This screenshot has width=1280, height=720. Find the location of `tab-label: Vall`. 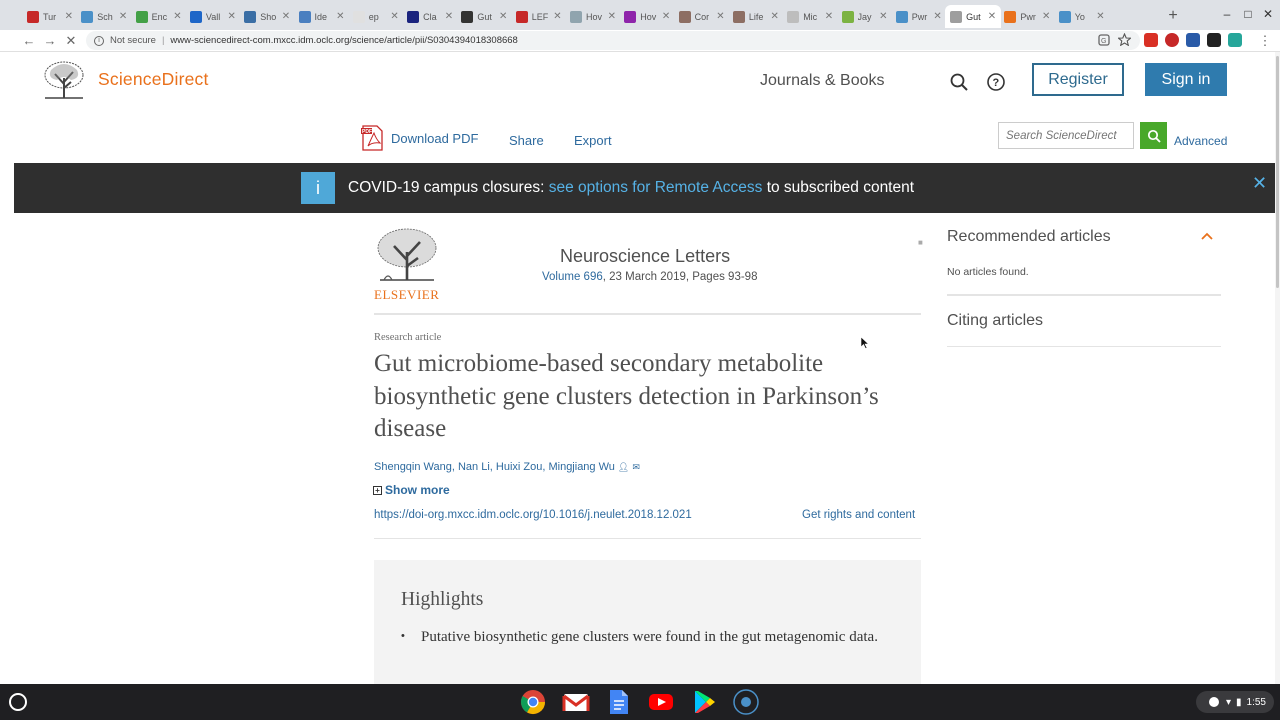

tab-label: Vall is located at coordinates (213, 16).